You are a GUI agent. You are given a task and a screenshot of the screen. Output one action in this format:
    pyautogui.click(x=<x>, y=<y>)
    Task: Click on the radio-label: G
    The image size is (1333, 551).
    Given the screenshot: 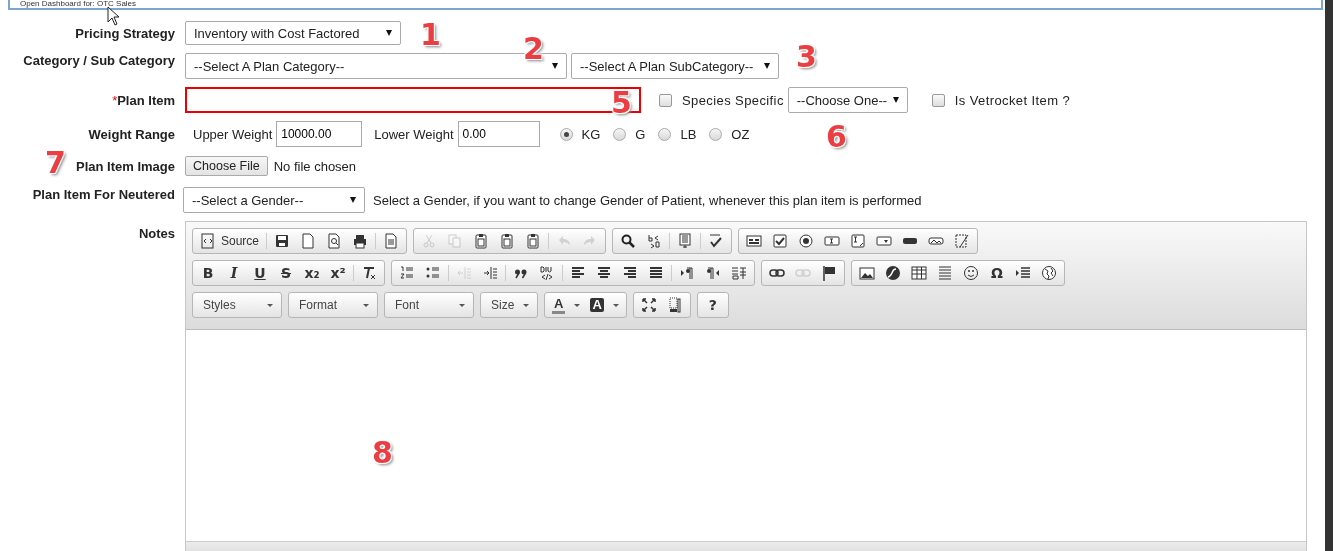 What is the action you would take?
    pyautogui.click(x=640, y=134)
    